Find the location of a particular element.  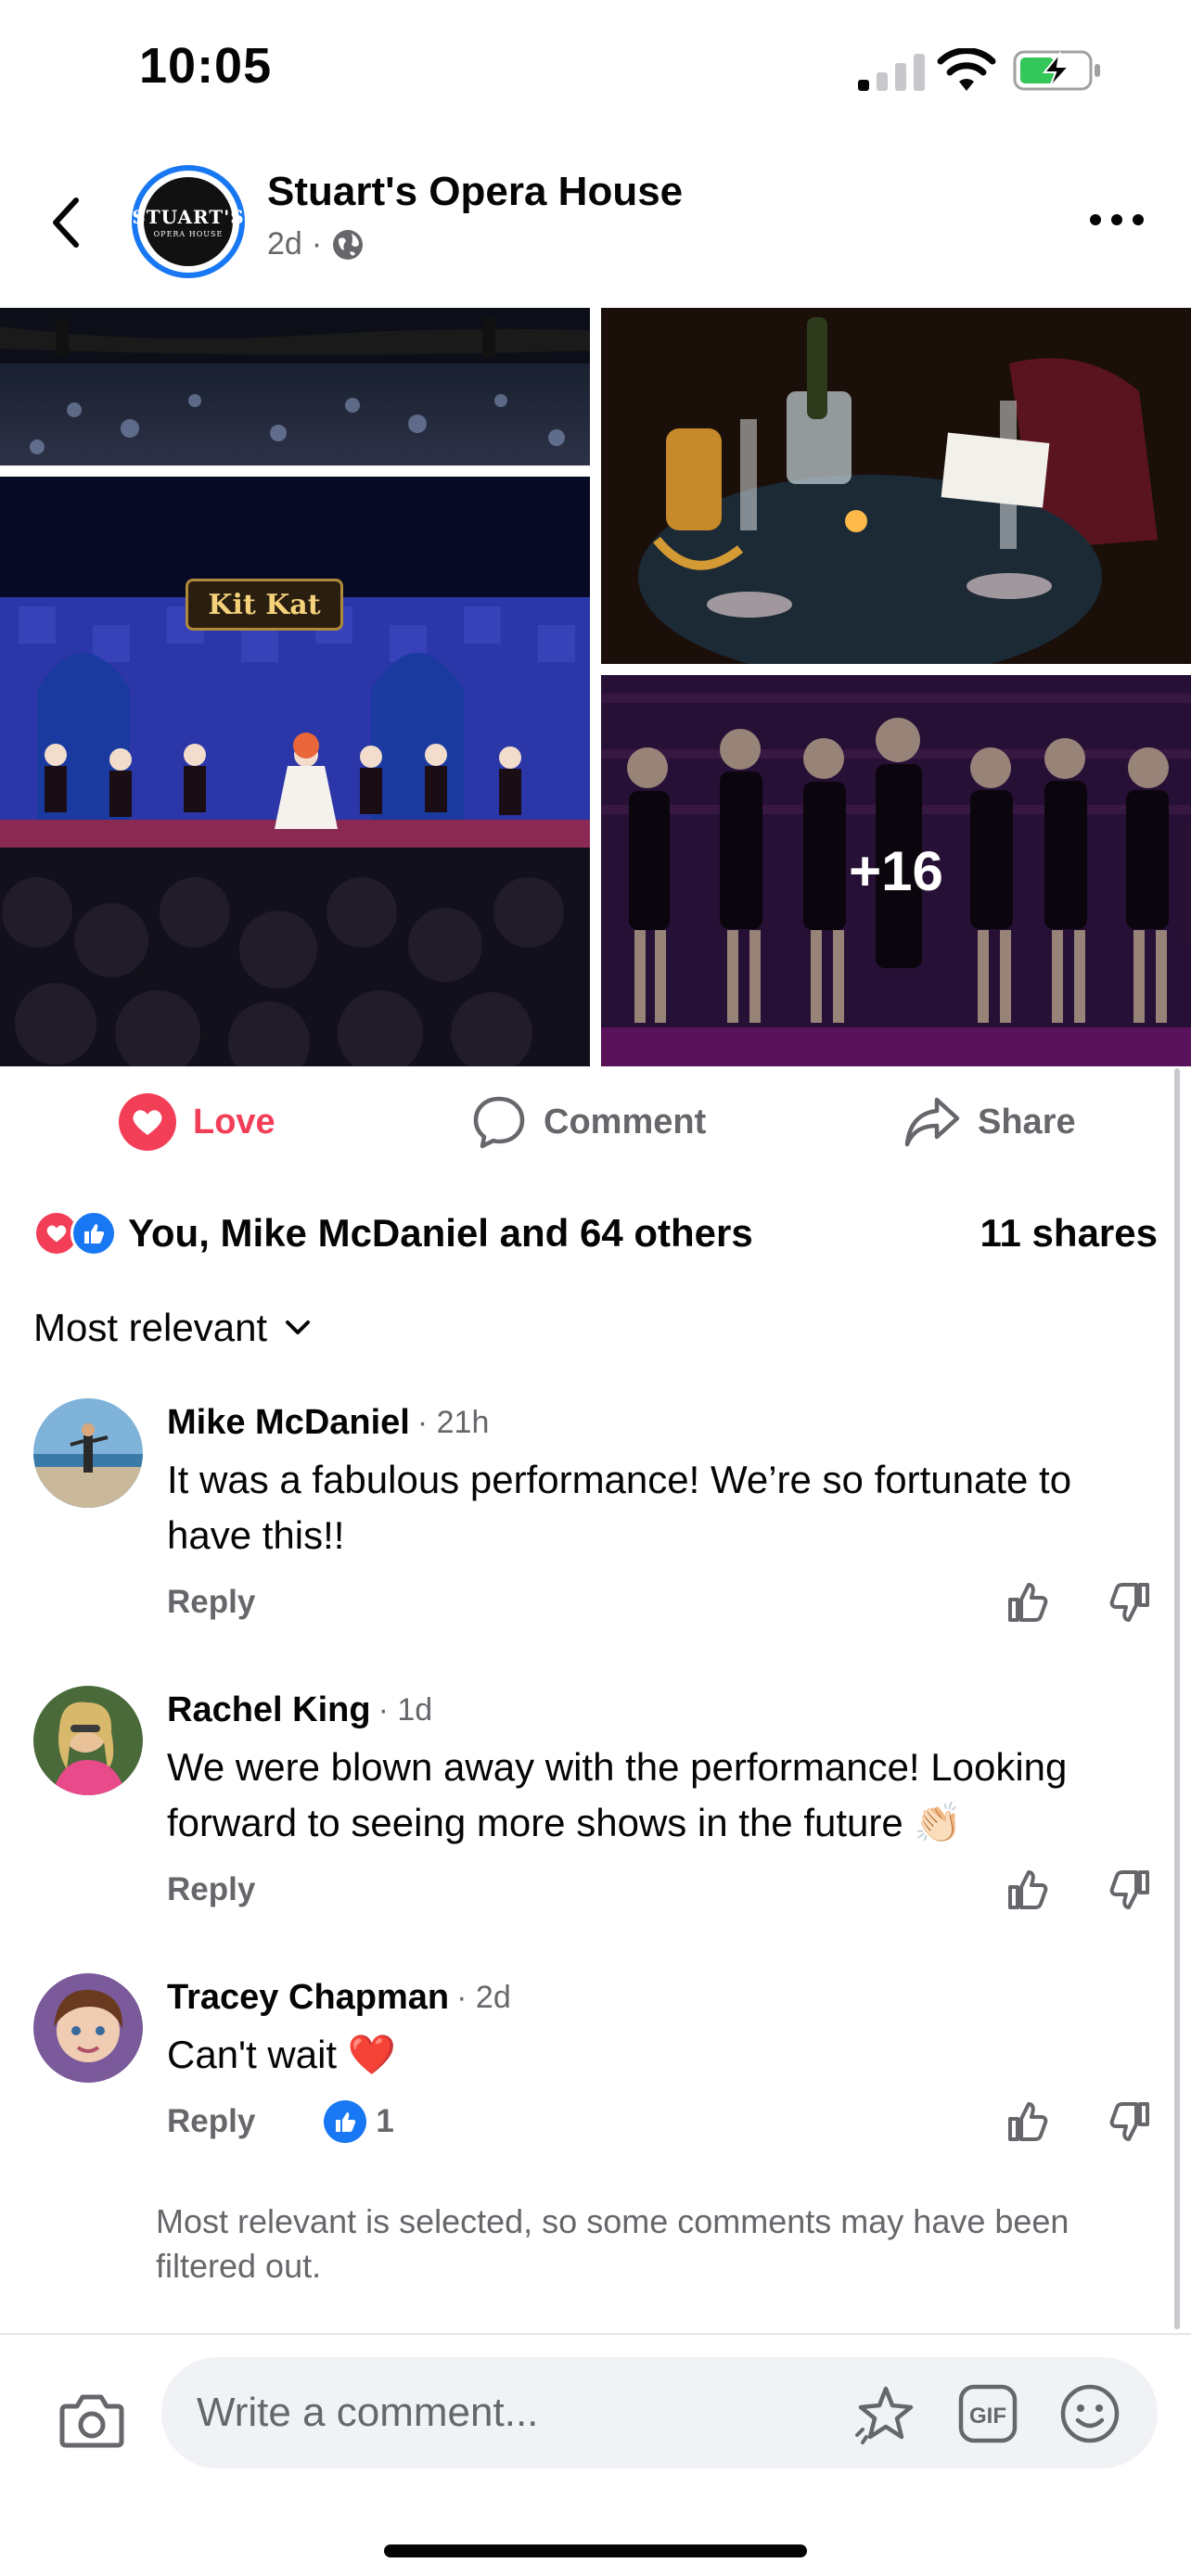

chevron-left-icon is located at coordinates (66, 223).